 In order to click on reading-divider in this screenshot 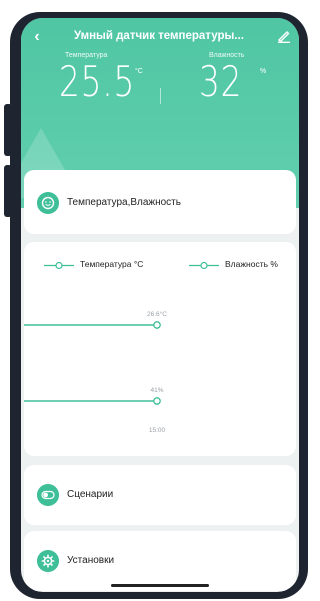, I will do `click(160, 96)`.